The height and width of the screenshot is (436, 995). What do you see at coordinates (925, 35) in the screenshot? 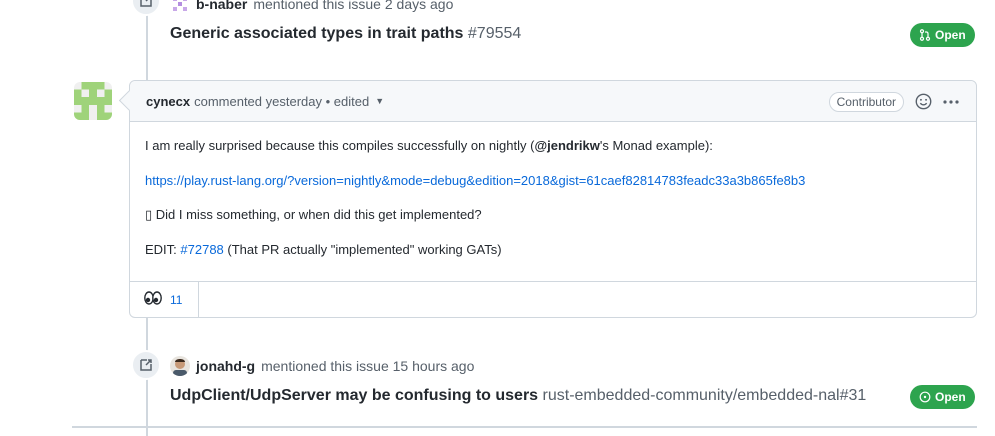
I see `pull-request-icon` at bounding box center [925, 35].